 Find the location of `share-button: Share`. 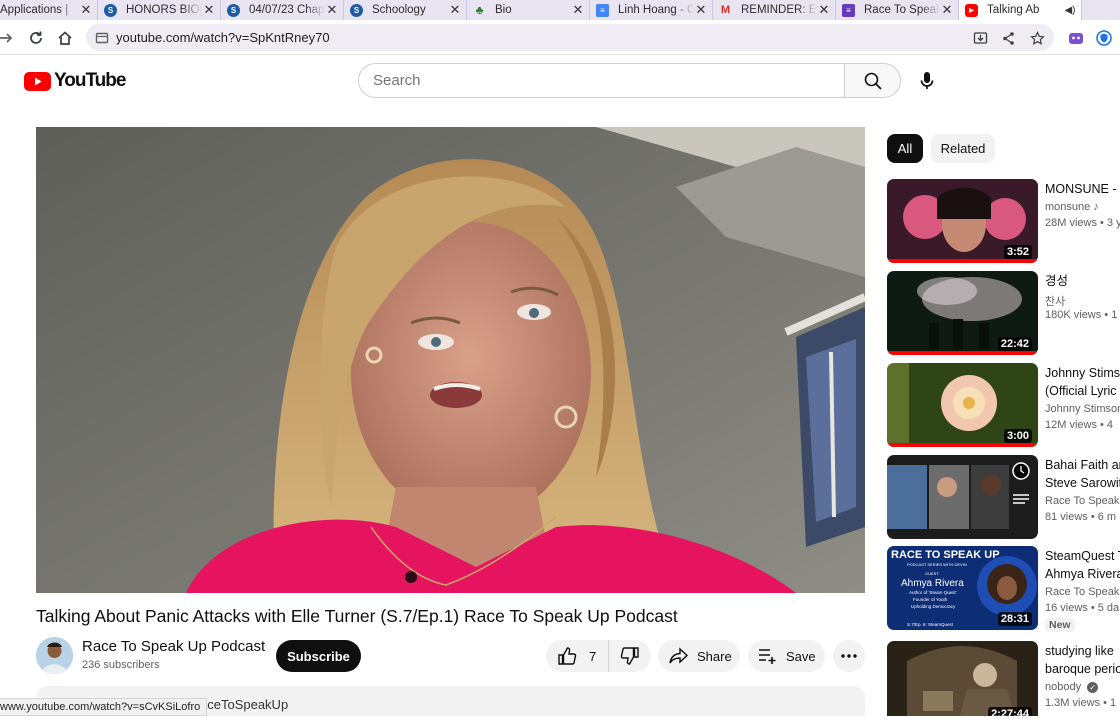

share-button: Share is located at coordinates (699, 656).